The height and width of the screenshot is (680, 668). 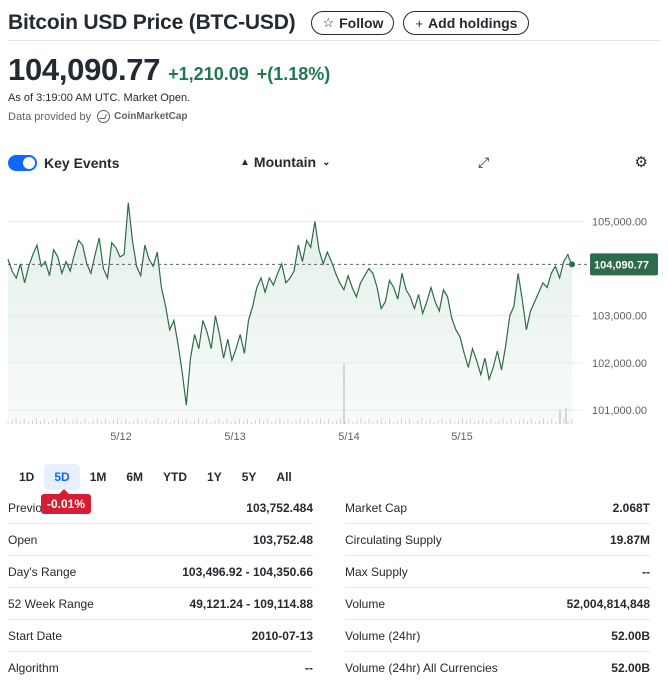 I want to click on stat-label: Day's Range, so click(x=42, y=571).